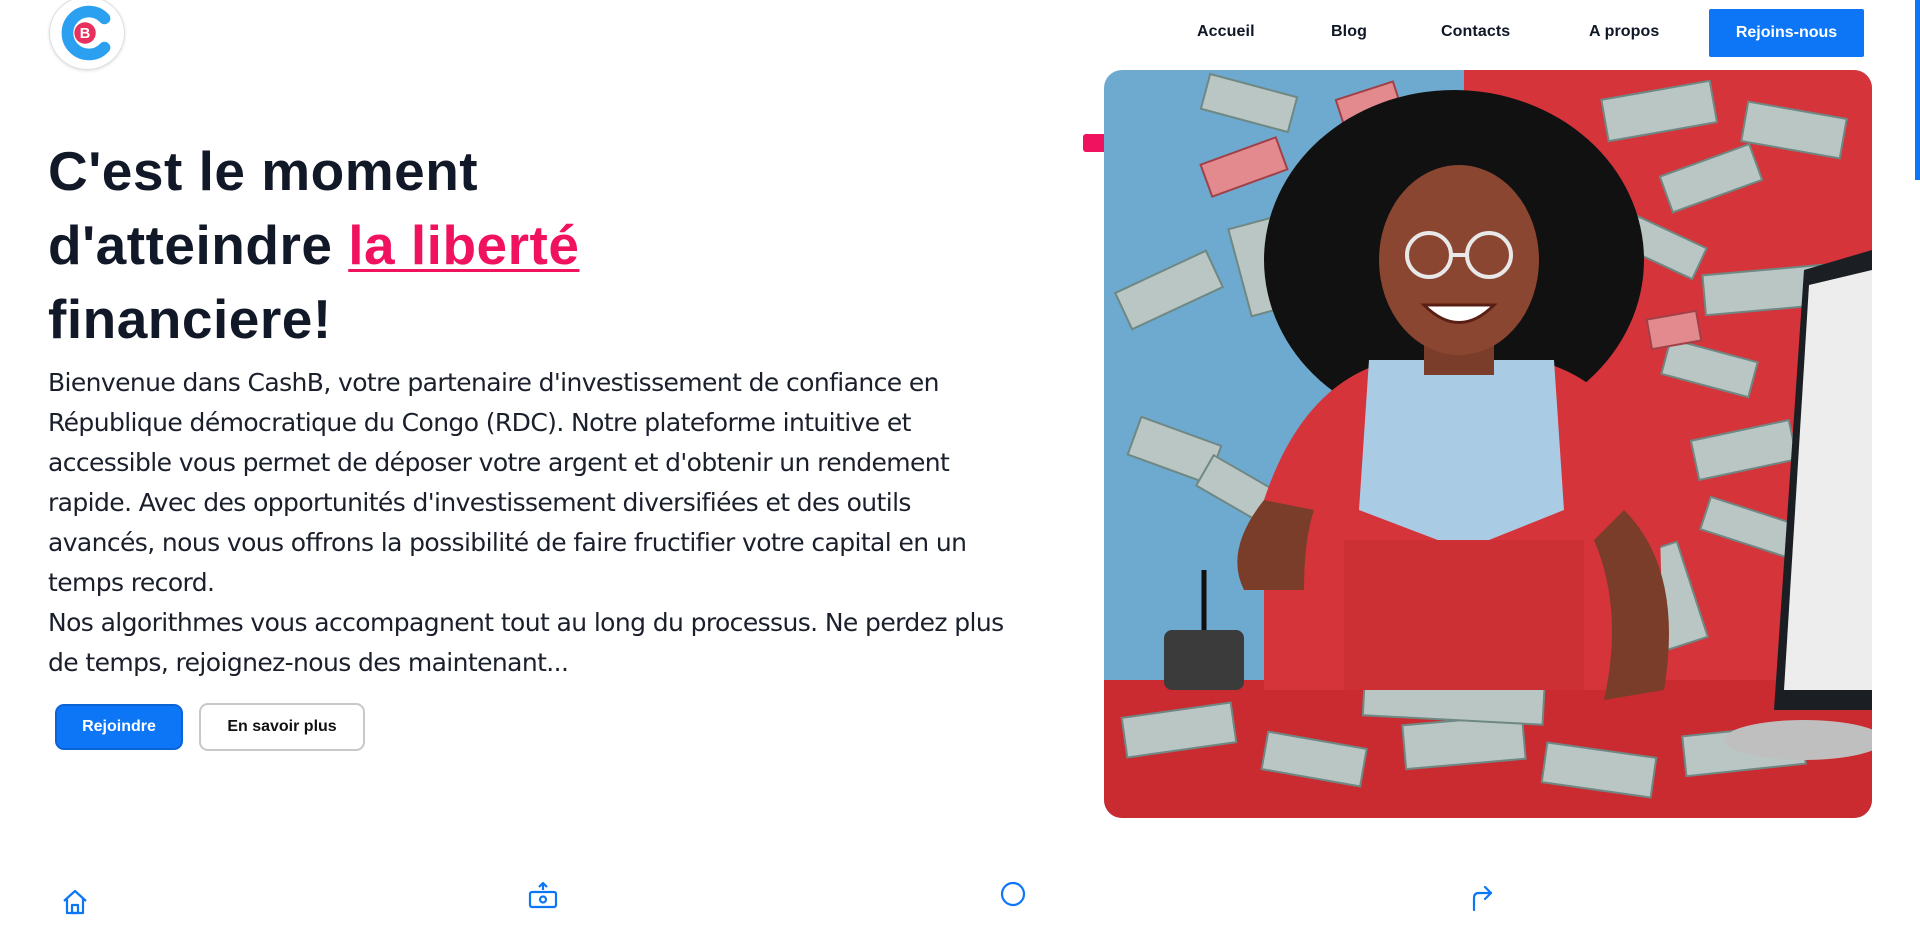 Image resolution: width=1920 pixels, height=936 pixels. Describe the element at coordinates (543, 896) in the screenshot. I see `money-transfer-icon` at that location.